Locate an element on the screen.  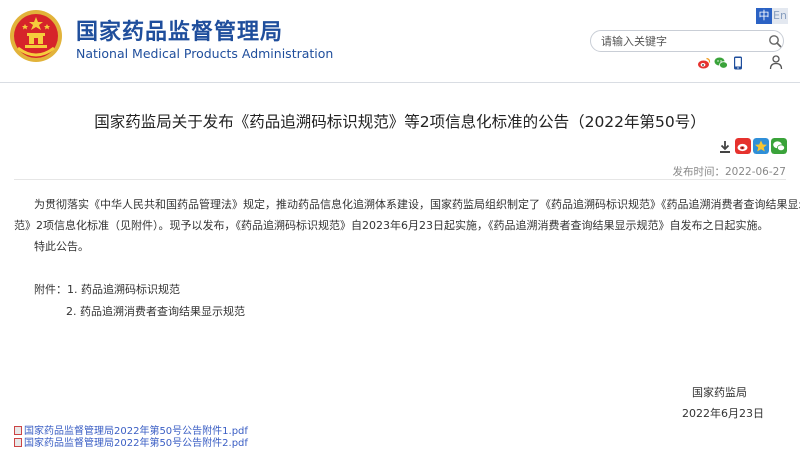
attachment-list: 附件：1. 药品追溯码标识规范 is located at coordinates (107, 289).